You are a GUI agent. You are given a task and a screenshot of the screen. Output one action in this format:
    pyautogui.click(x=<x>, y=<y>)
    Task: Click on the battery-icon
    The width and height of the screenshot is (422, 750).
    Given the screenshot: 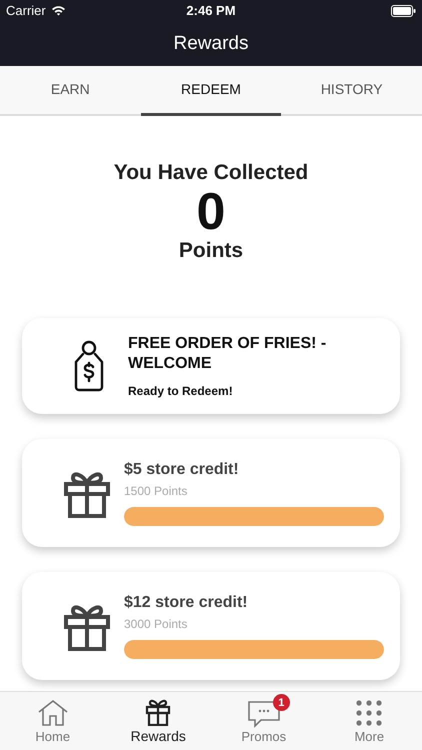 What is the action you would take?
    pyautogui.click(x=403, y=10)
    